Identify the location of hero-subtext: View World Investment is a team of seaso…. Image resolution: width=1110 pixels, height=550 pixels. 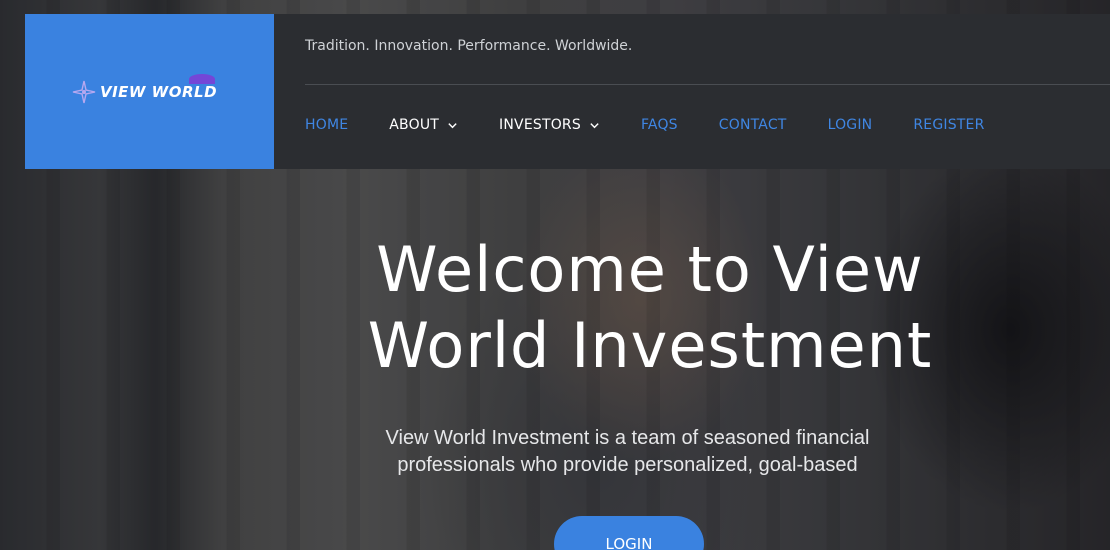
(627, 451).